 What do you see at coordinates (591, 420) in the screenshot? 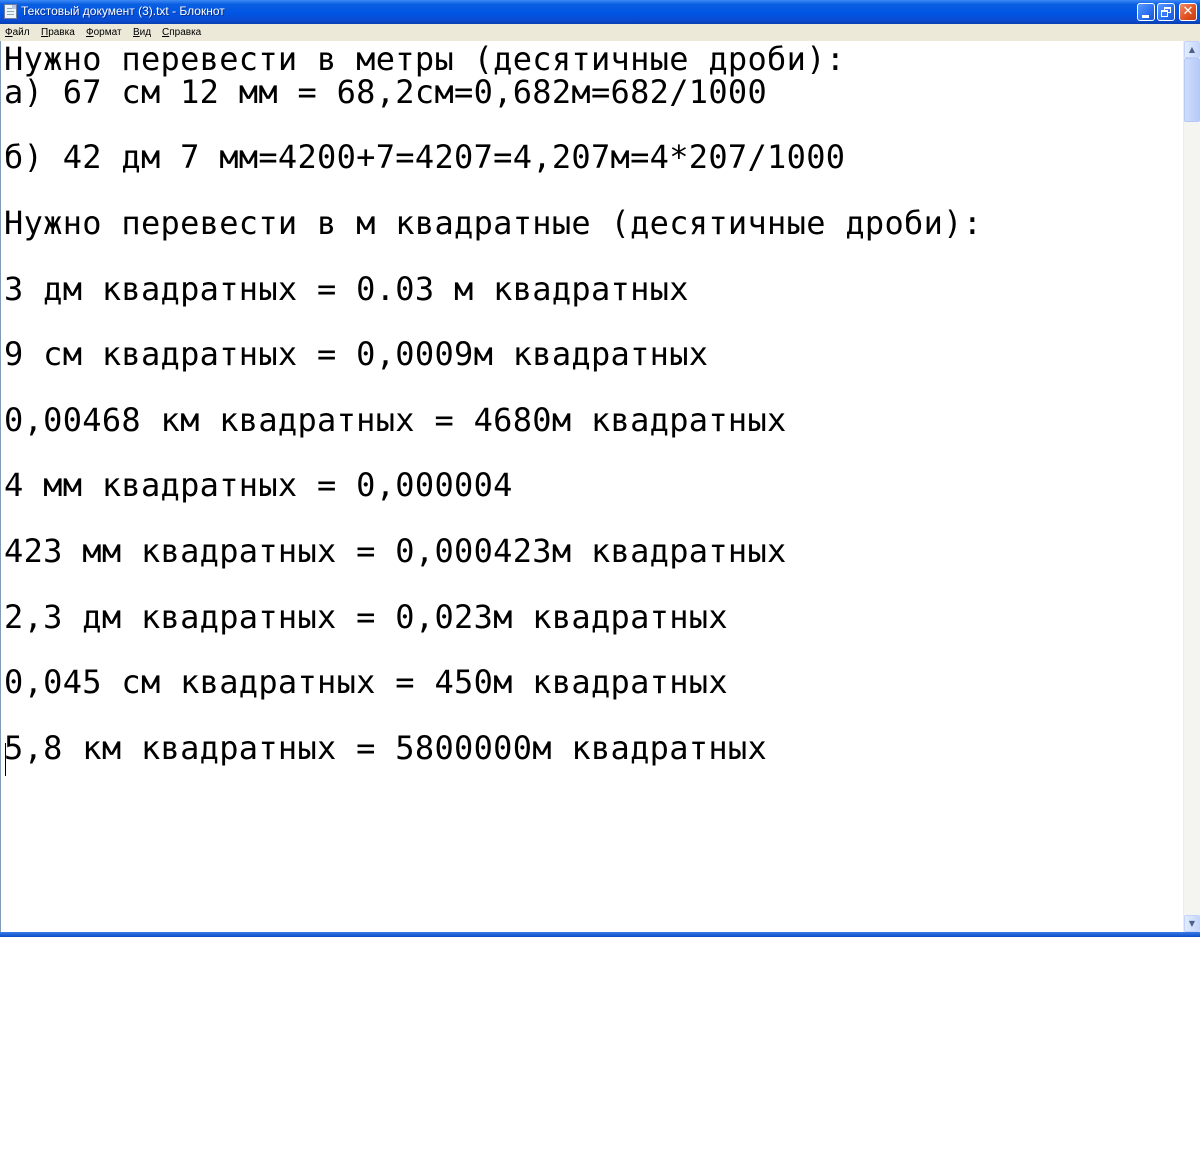
I see `text-line: 0,00468 км квадратных = 4680м квадратных` at bounding box center [591, 420].